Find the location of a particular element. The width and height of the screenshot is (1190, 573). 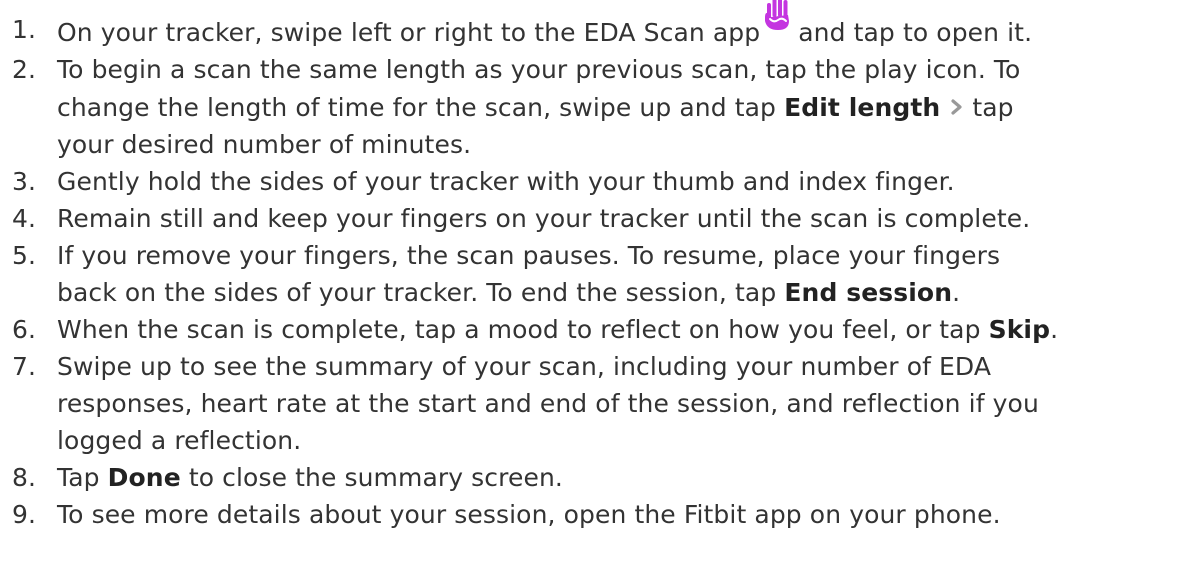

step-text-part: Tap is located at coordinates (78, 477).